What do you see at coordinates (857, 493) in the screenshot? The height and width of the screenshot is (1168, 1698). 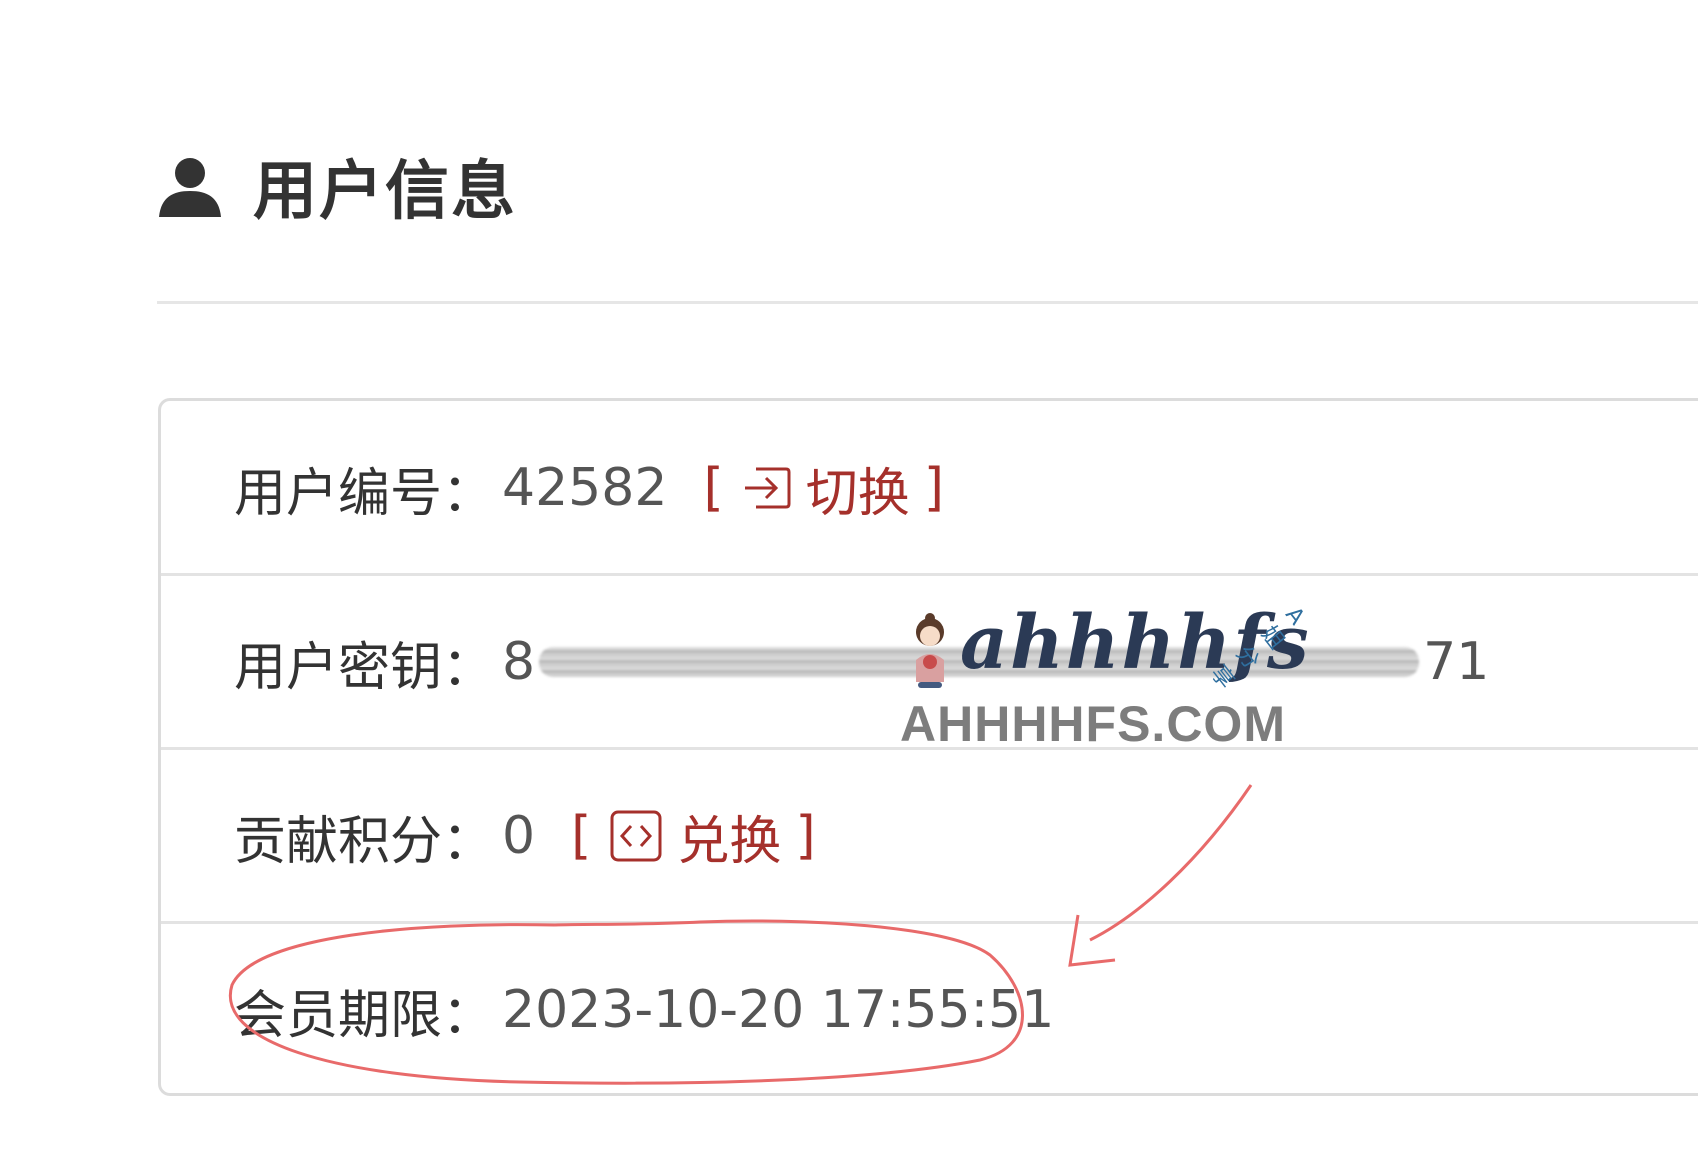 I see `switch-label: 切换` at bounding box center [857, 493].